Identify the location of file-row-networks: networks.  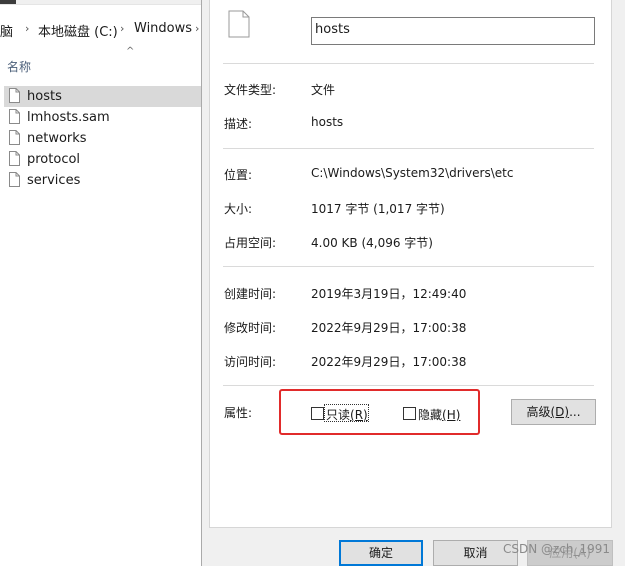
(102, 138).